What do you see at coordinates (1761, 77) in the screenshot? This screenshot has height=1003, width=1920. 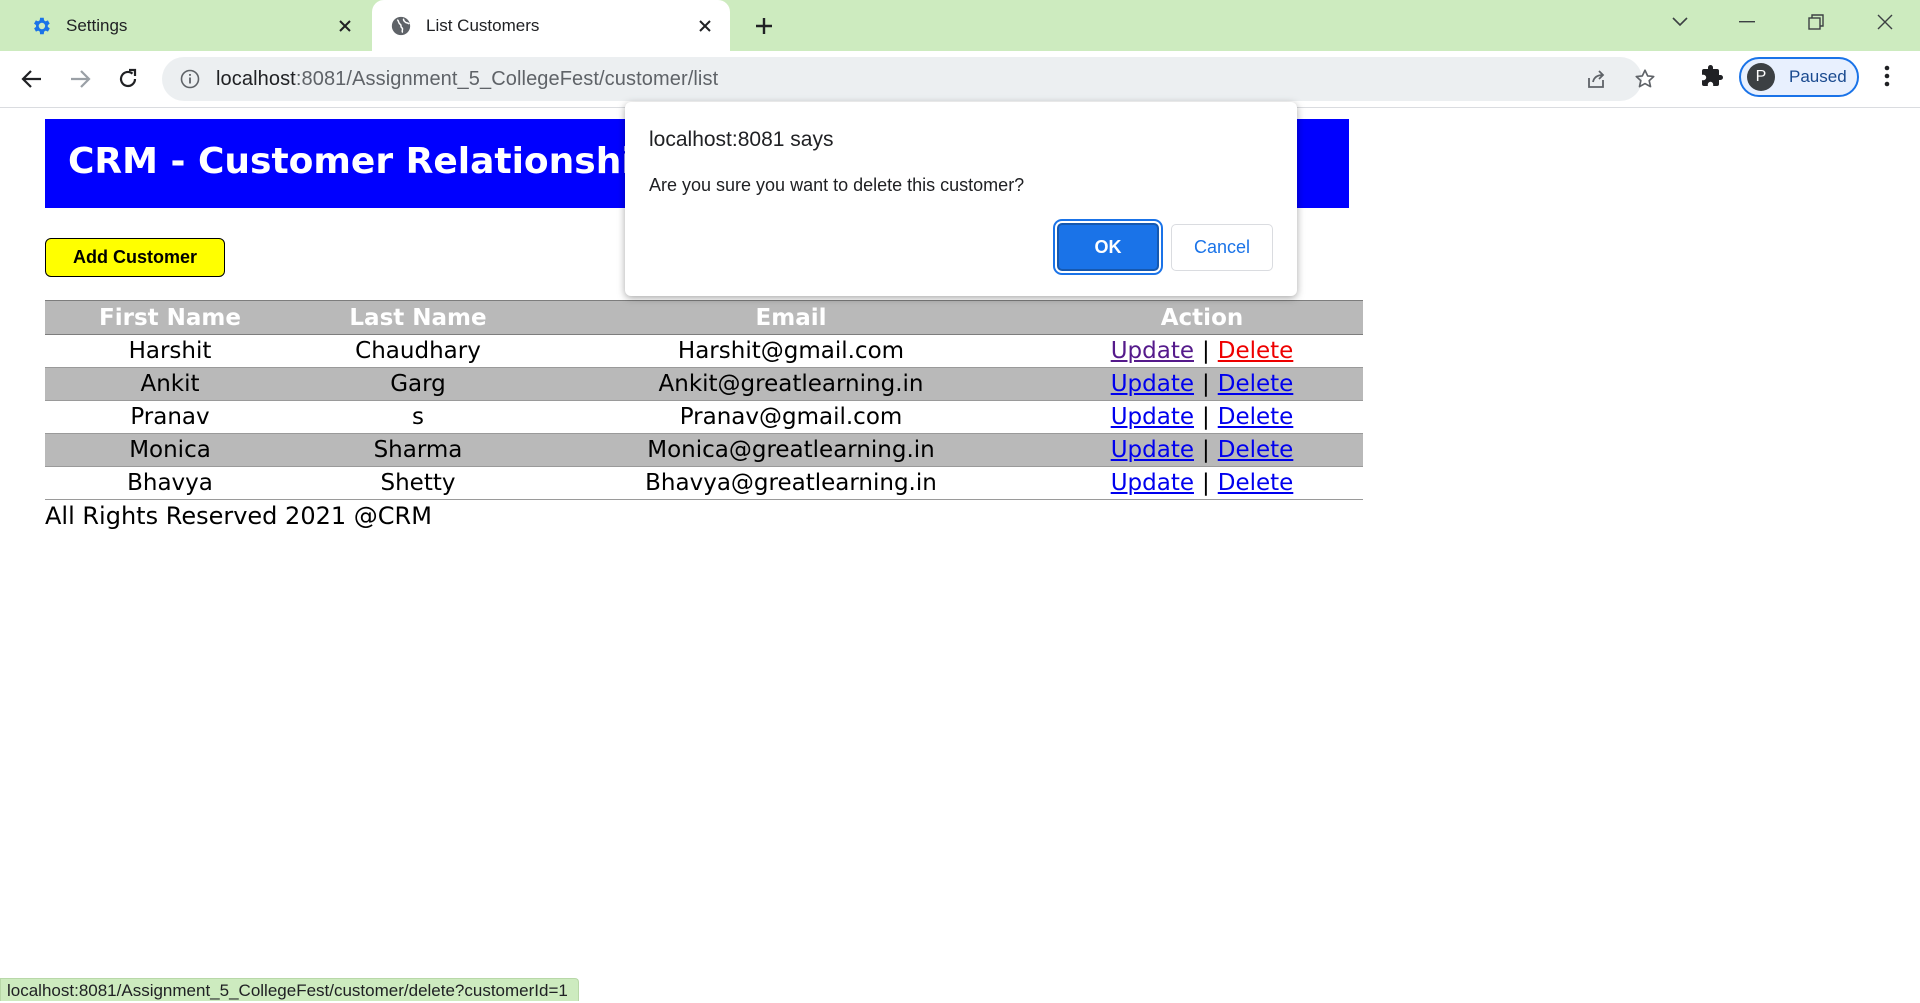 I see `avatar: P` at bounding box center [1761, 77].